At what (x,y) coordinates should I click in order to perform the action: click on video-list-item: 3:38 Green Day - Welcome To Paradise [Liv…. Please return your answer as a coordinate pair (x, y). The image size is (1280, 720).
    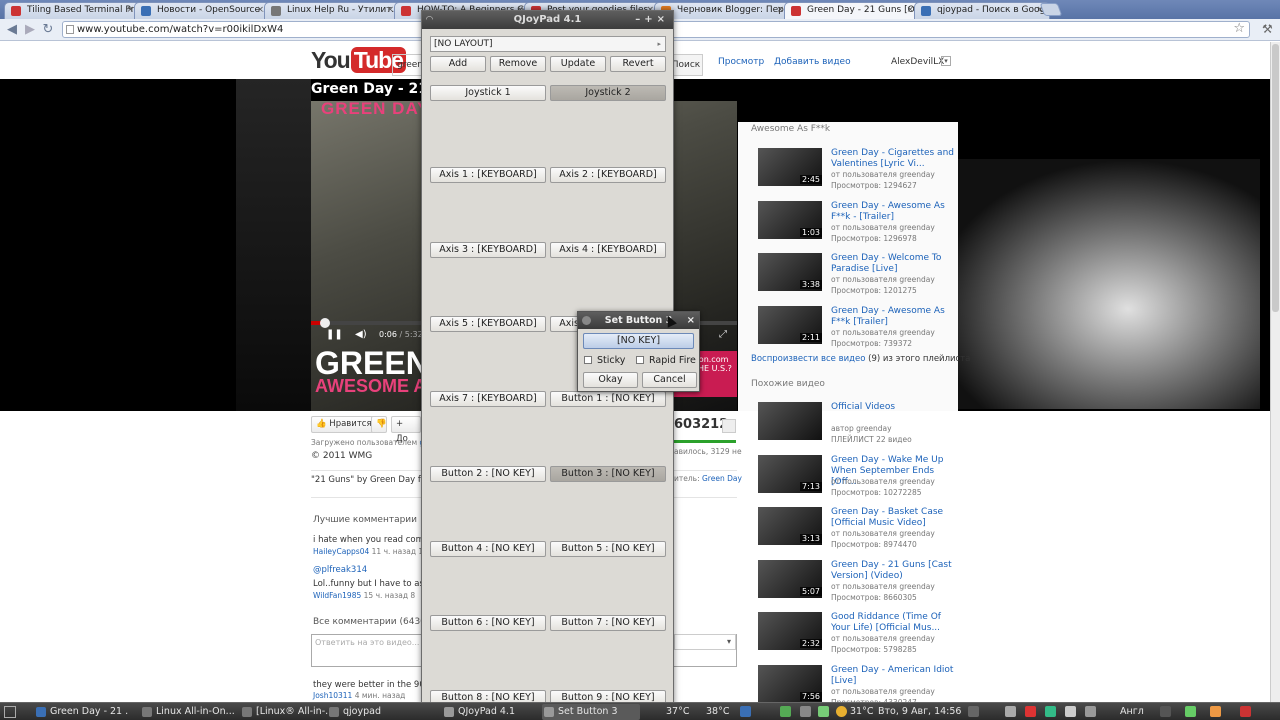
    Looking at the image, I should click on (858, 276).